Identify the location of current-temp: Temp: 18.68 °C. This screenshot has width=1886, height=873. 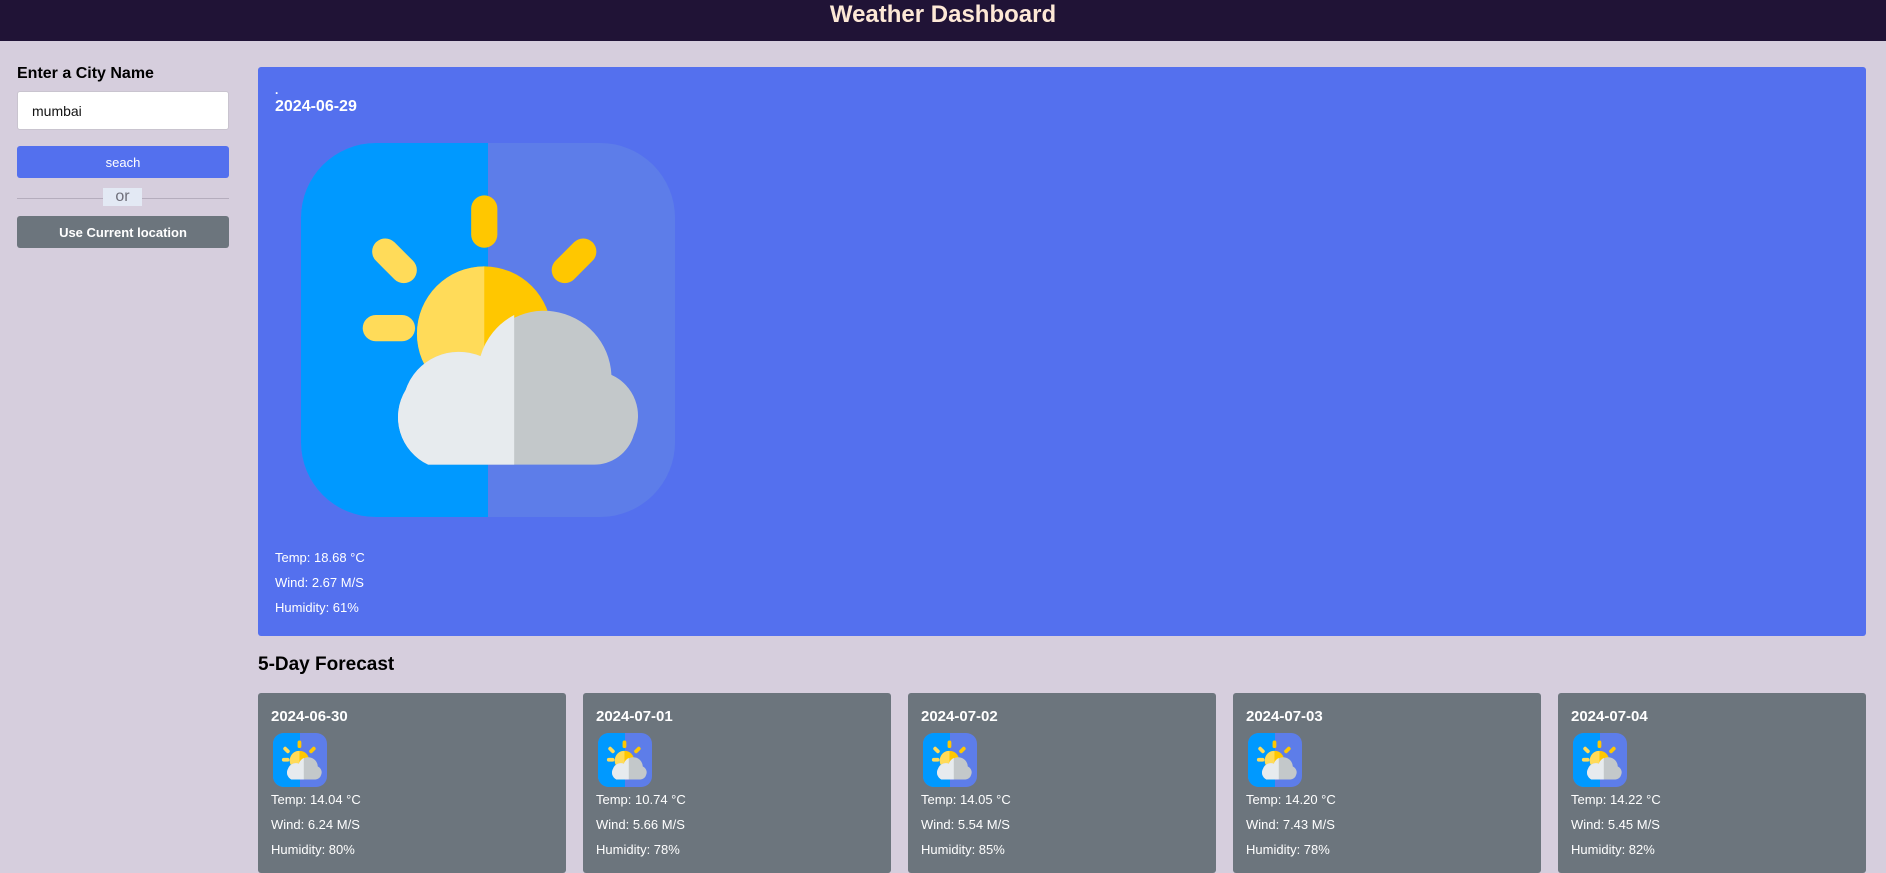
(320, 557).